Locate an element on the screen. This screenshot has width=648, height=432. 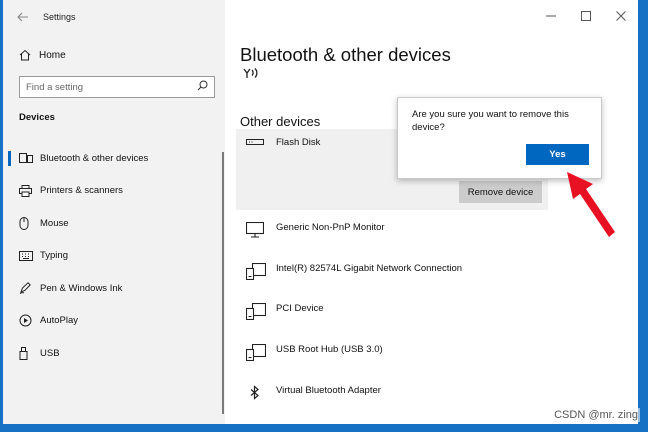
sidebar-item-pen: Pen & Windows Ink is located at coordinates (114, 288).